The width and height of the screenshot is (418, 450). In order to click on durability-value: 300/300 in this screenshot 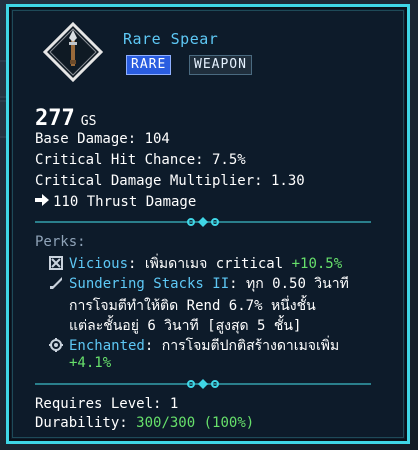, I will do `click(166, 423)`.